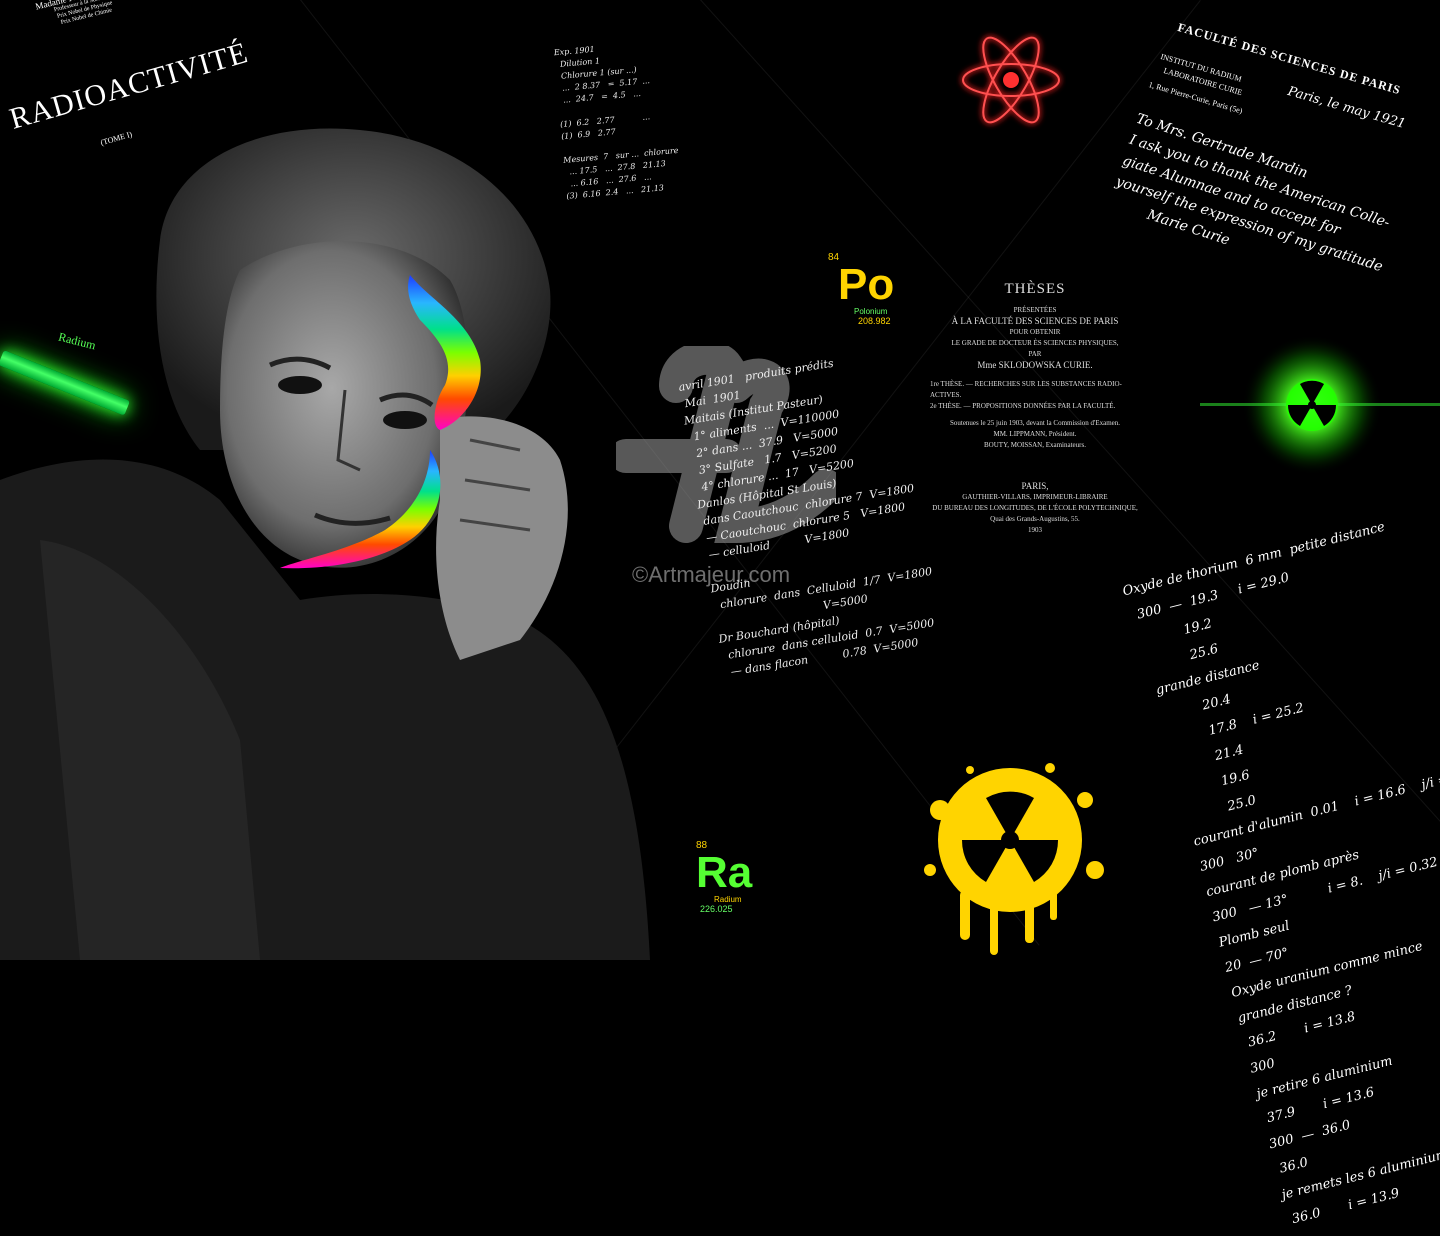 The height and width of the screenshot is (1236, 1440). Describe the element at coordinates (1035, 321) in the screenshot. I see `thesis-line: À LA FACULTÉ DES SCIENCES DE PARIS` at that location.